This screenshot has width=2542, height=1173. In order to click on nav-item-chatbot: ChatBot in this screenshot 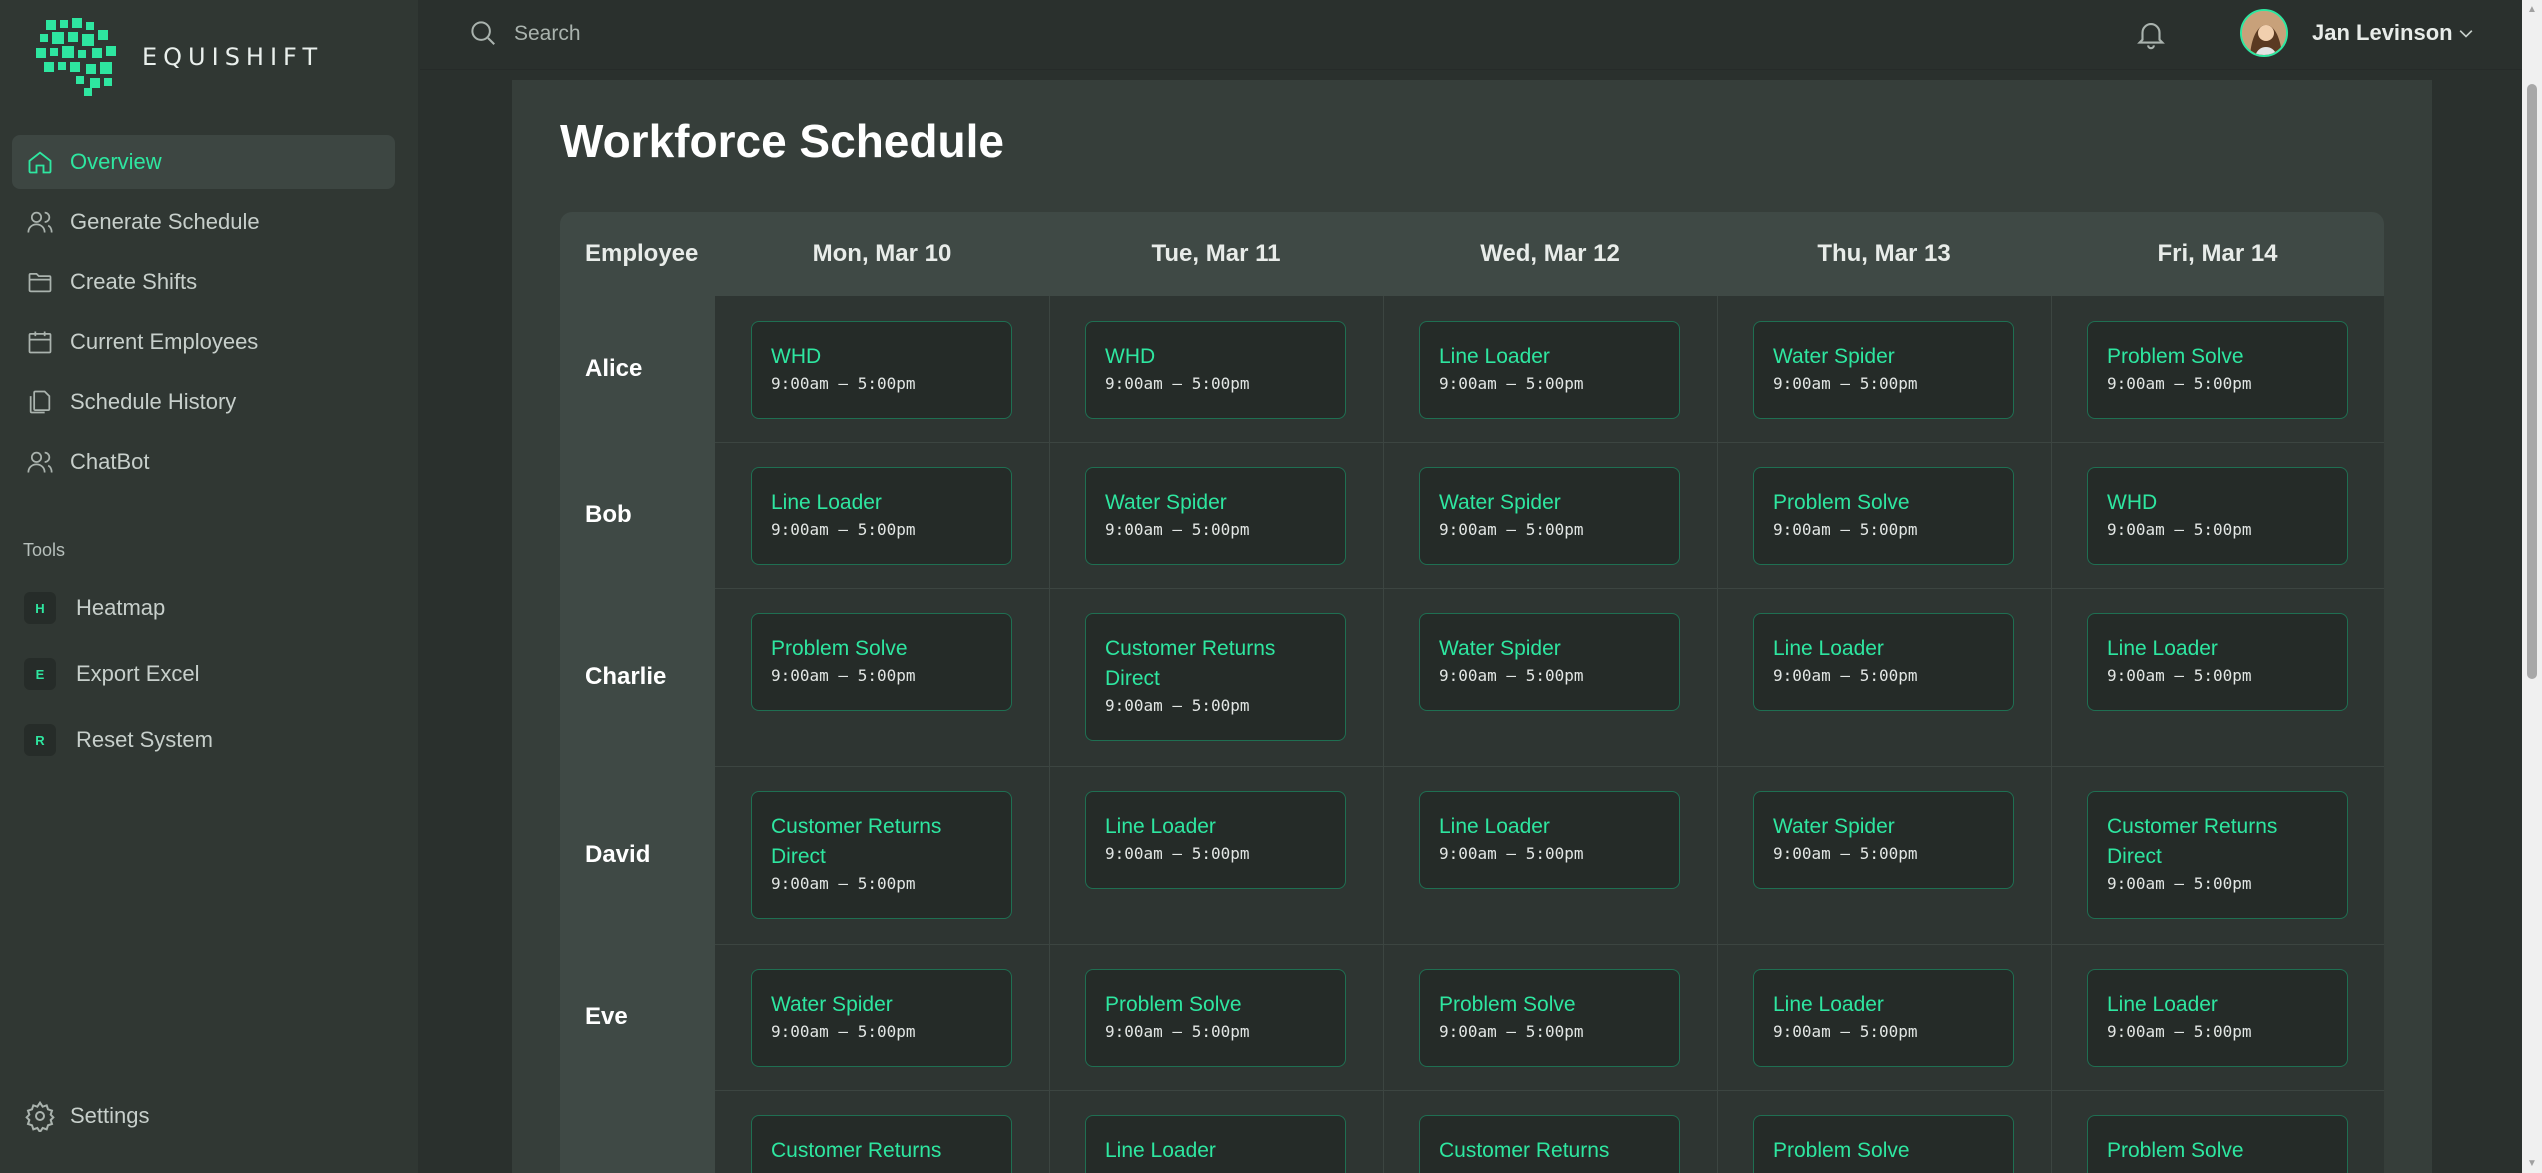, I will do `click(203, 462)`.